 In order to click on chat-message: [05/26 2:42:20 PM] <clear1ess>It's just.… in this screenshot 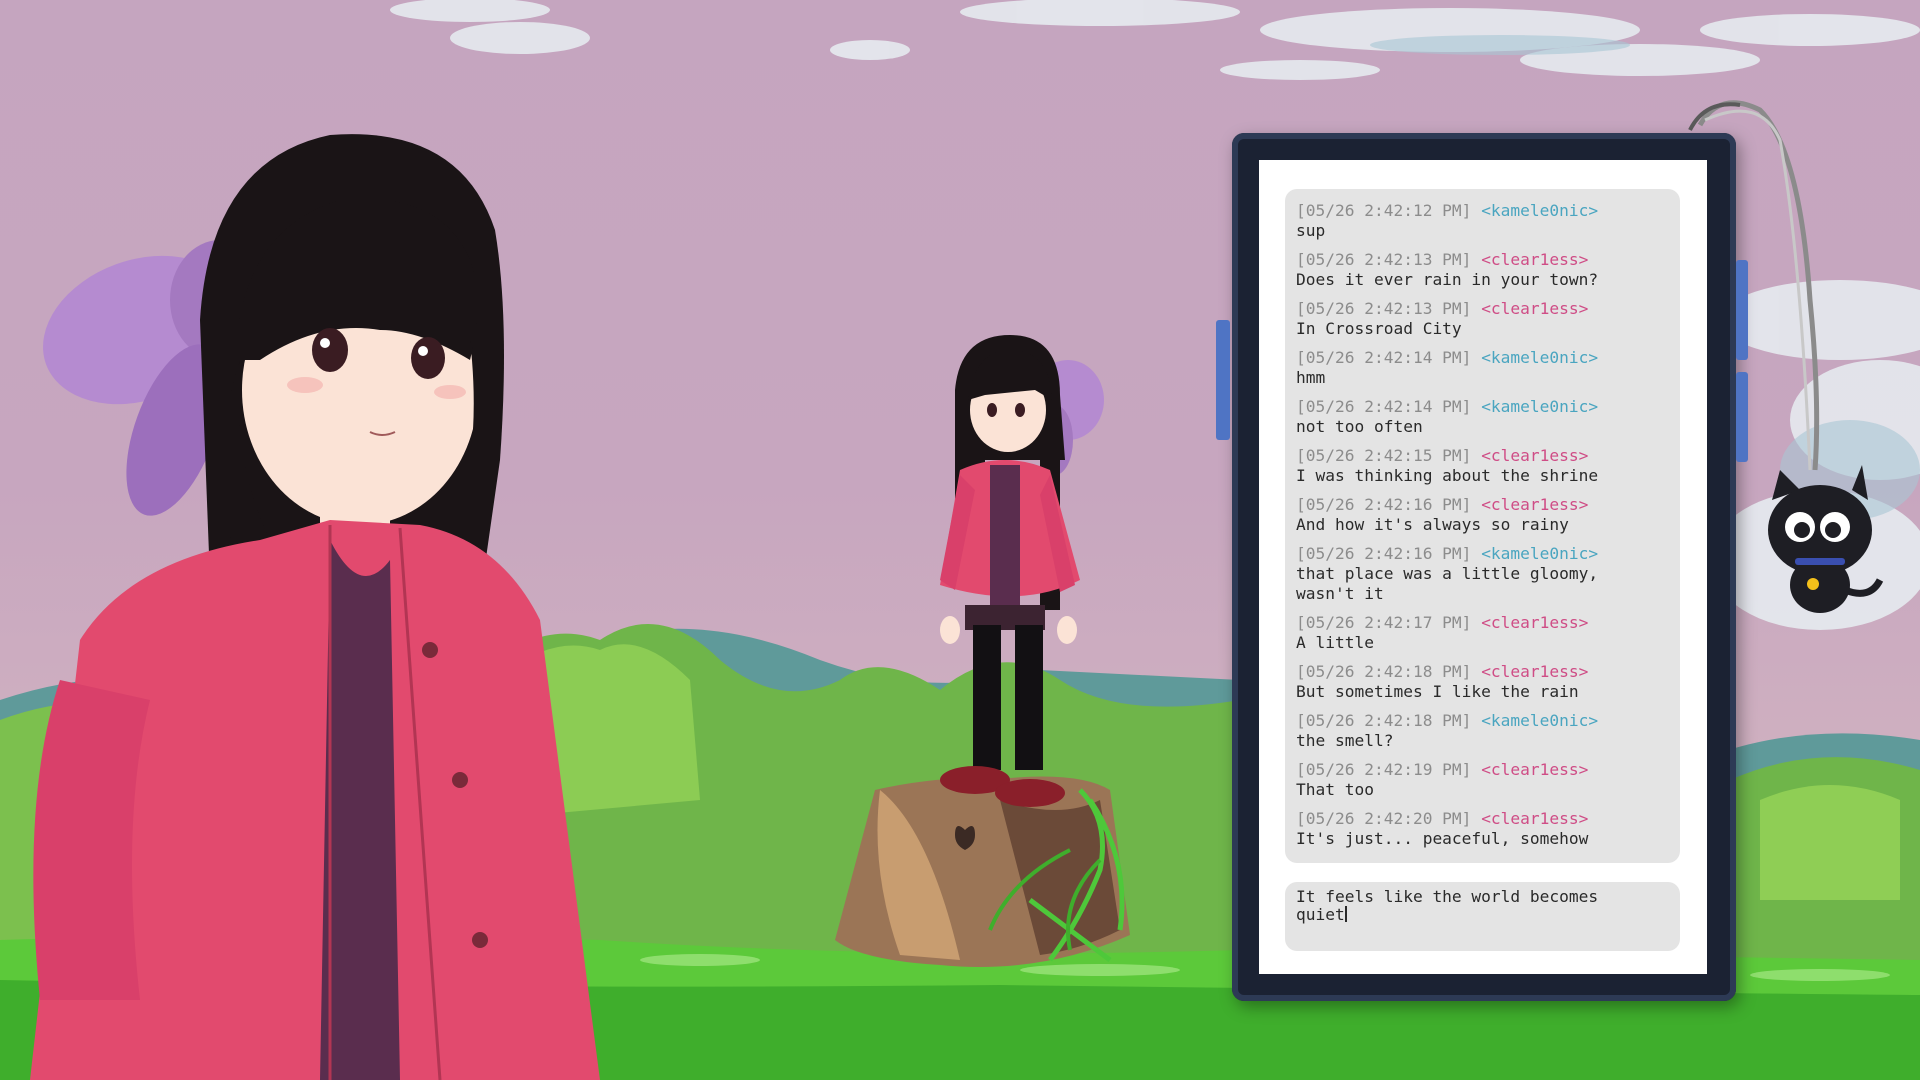, I will do `click(1482, 829)`.